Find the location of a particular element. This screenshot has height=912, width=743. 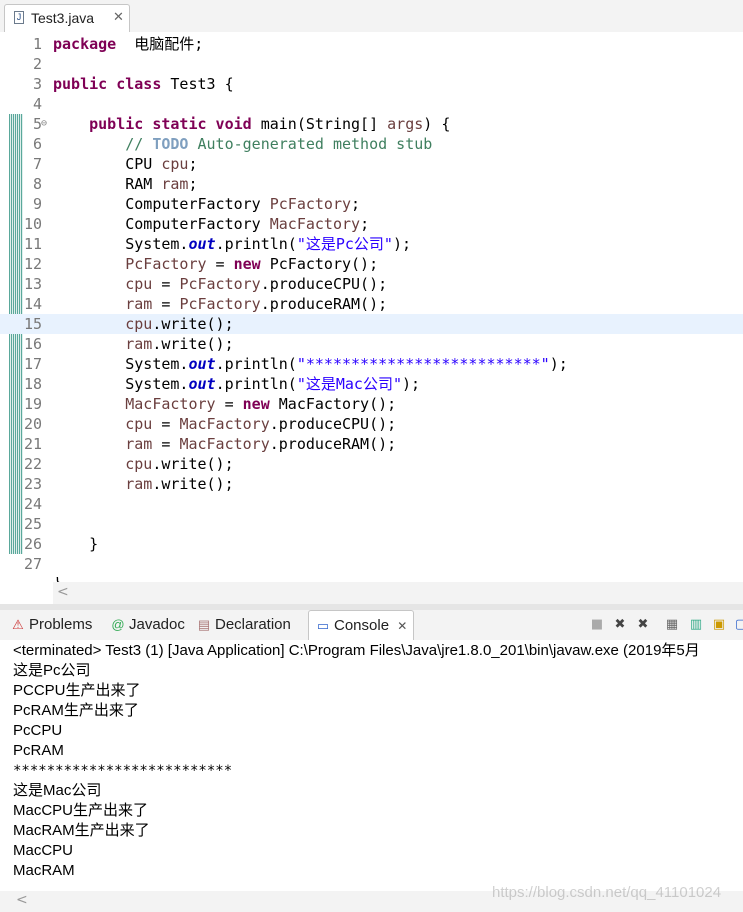

tab-javadoc: @ Javadoc is located at coordinates (147, 625).